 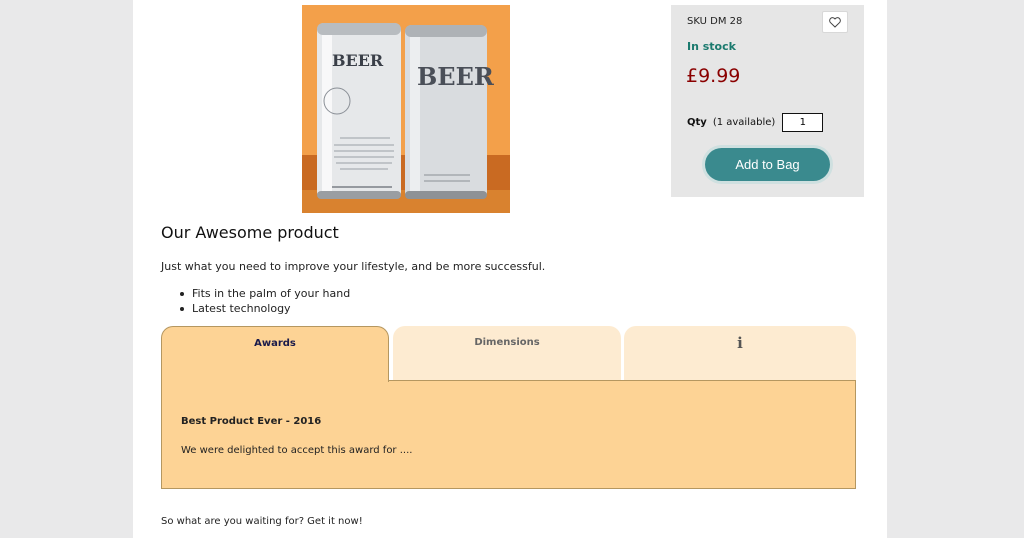 I want to click on tab-info: i, so click(x=740, y=353).